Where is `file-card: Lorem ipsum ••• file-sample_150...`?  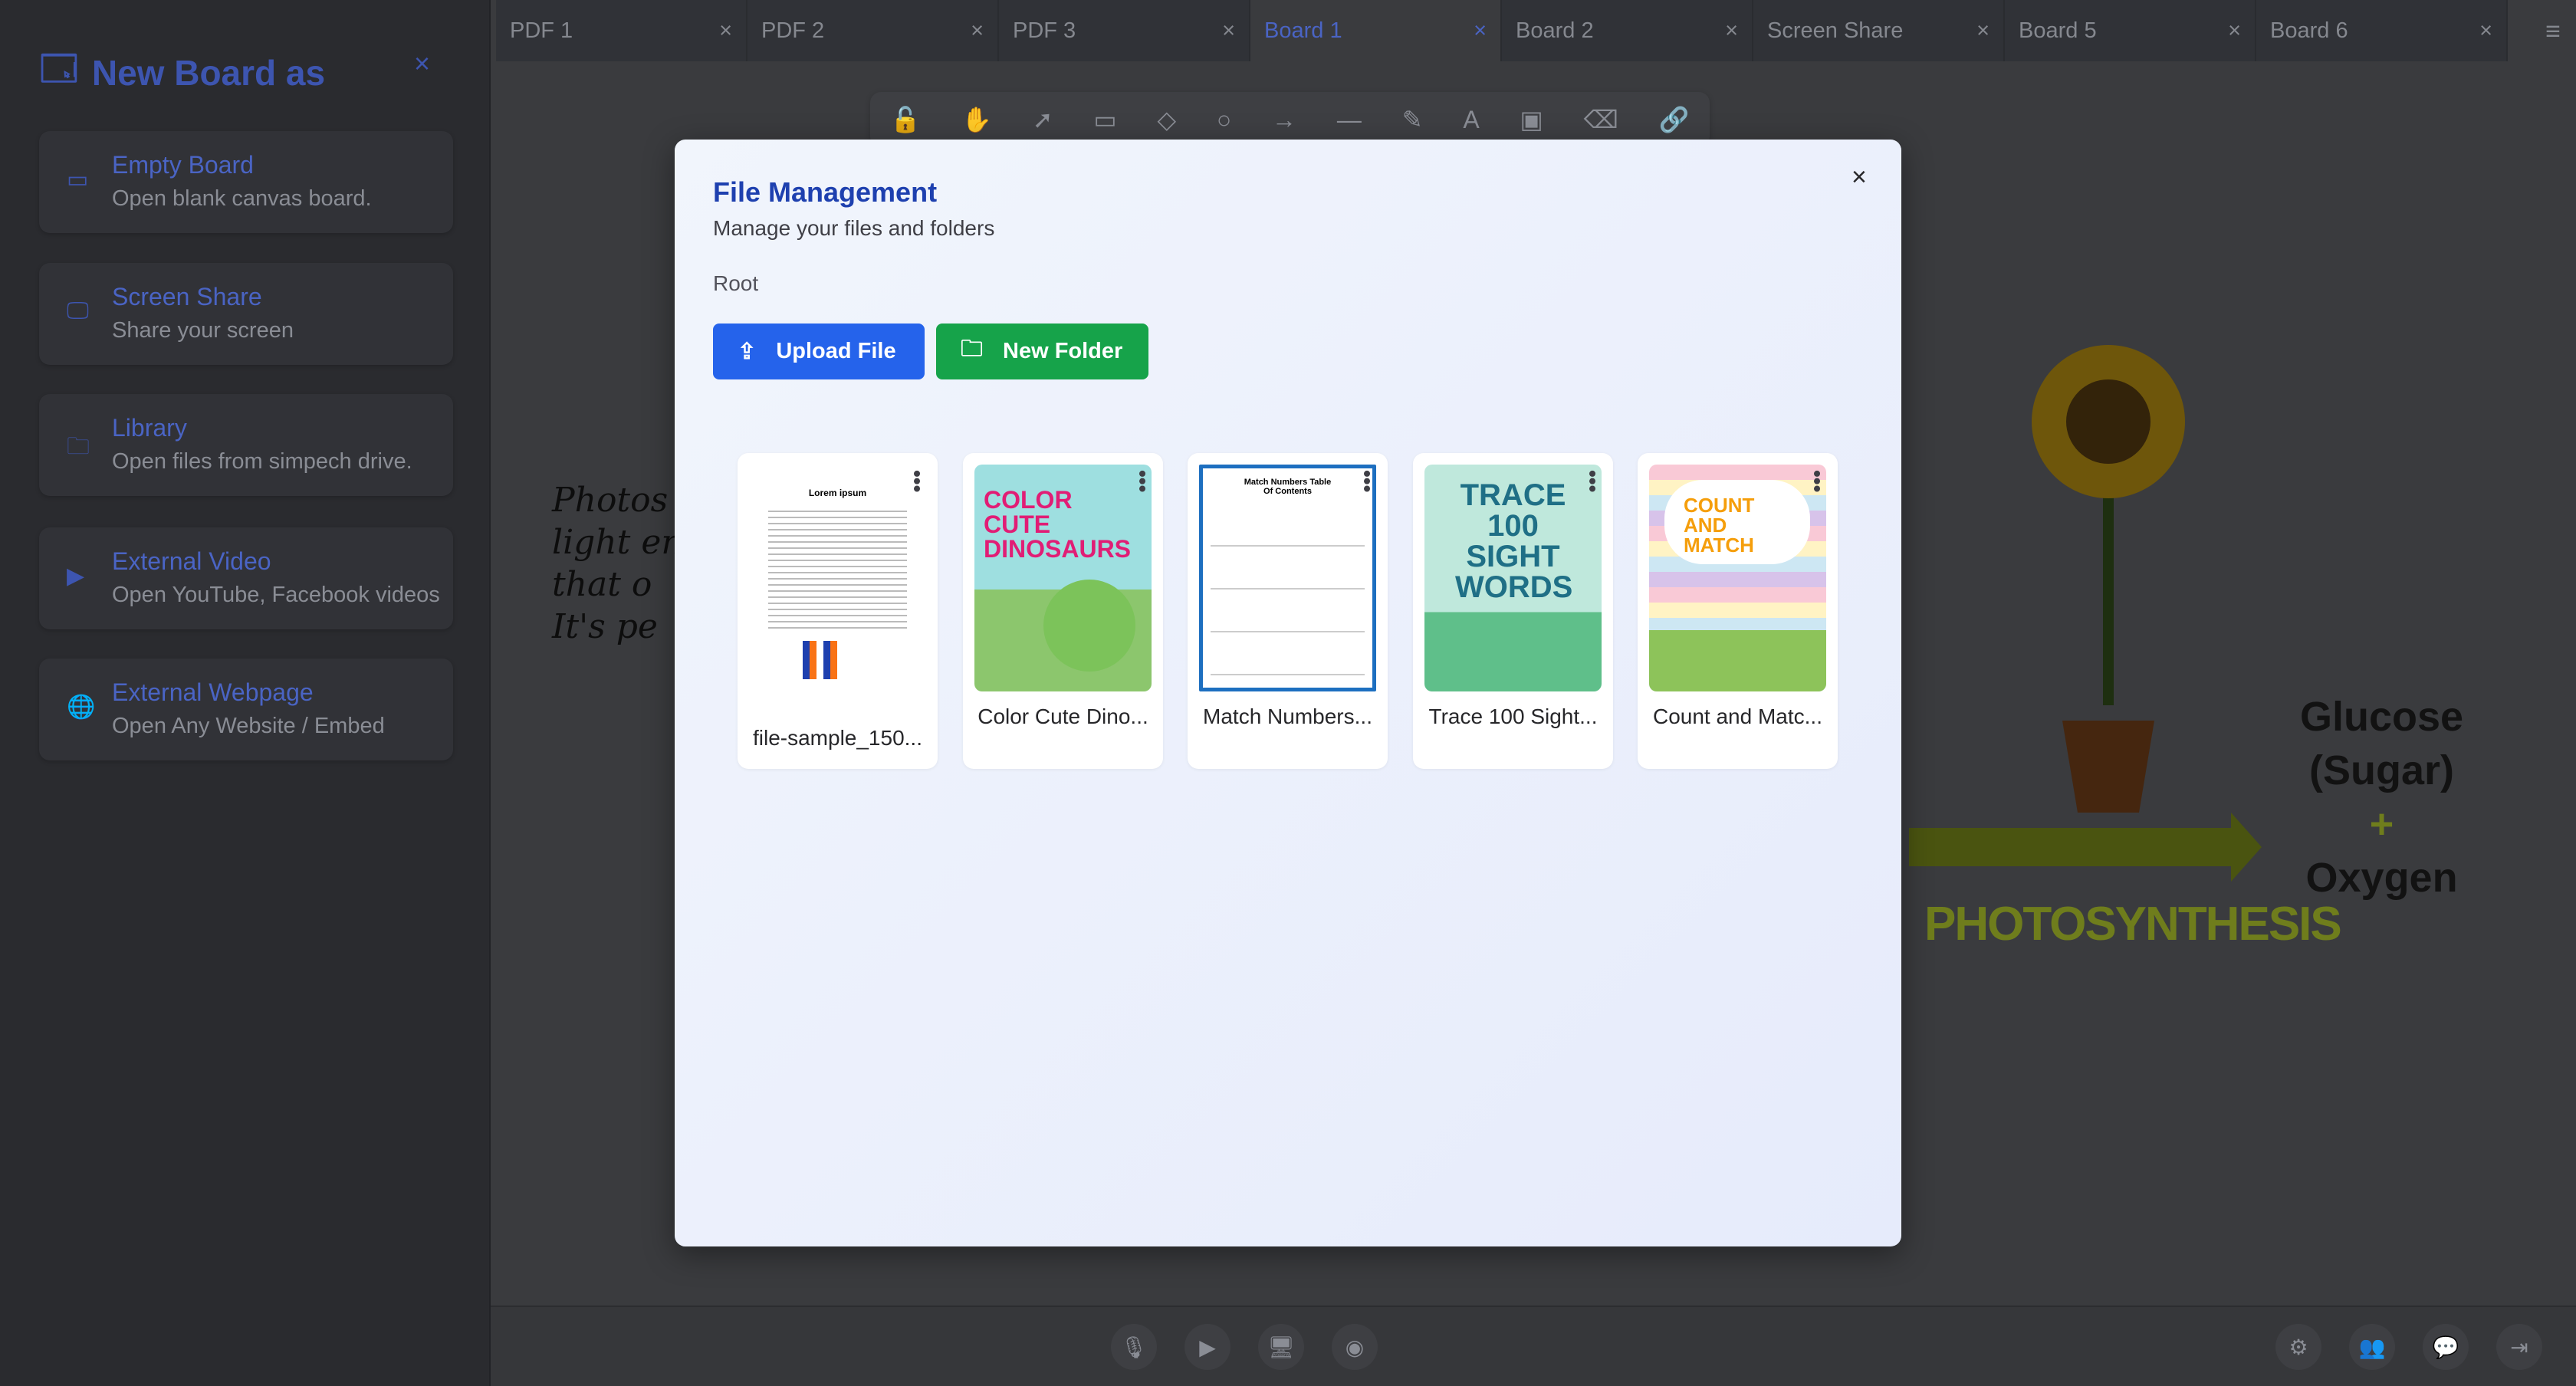 file-card: Lorem ipsum ••• file-sample_150... is located at coordinates (838, 611).